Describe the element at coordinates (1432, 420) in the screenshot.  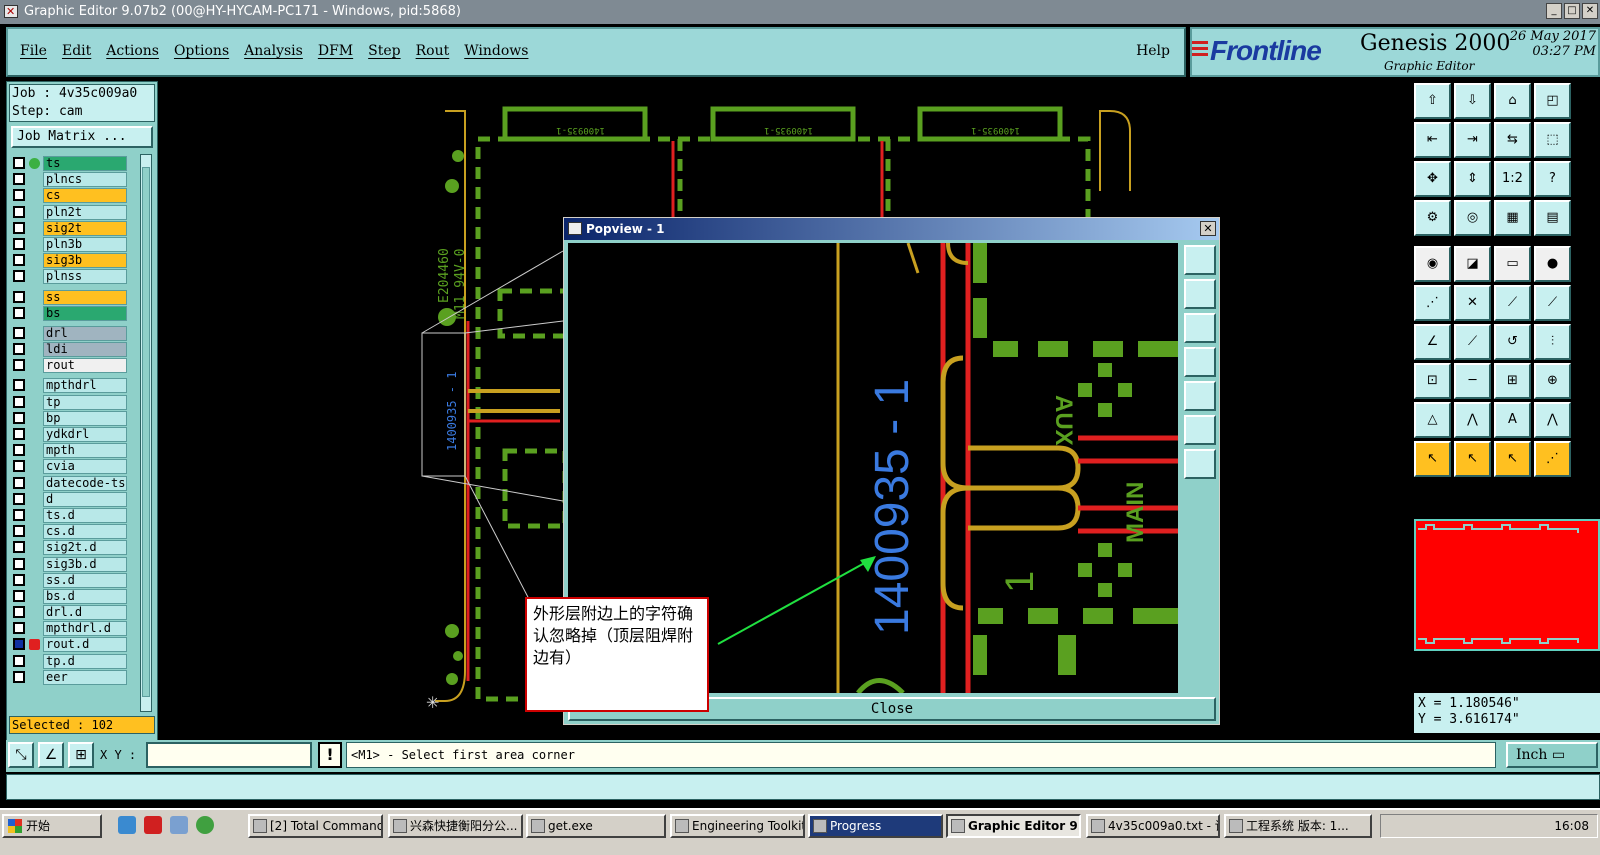
I see `tool-shape-1-icon: △` at that location.